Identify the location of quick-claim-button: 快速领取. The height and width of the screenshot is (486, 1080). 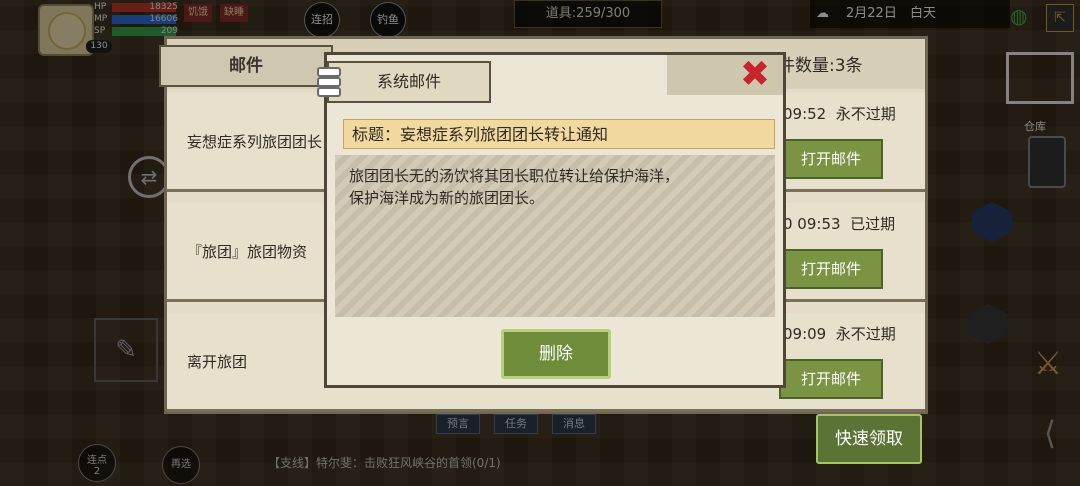
(869, 439).